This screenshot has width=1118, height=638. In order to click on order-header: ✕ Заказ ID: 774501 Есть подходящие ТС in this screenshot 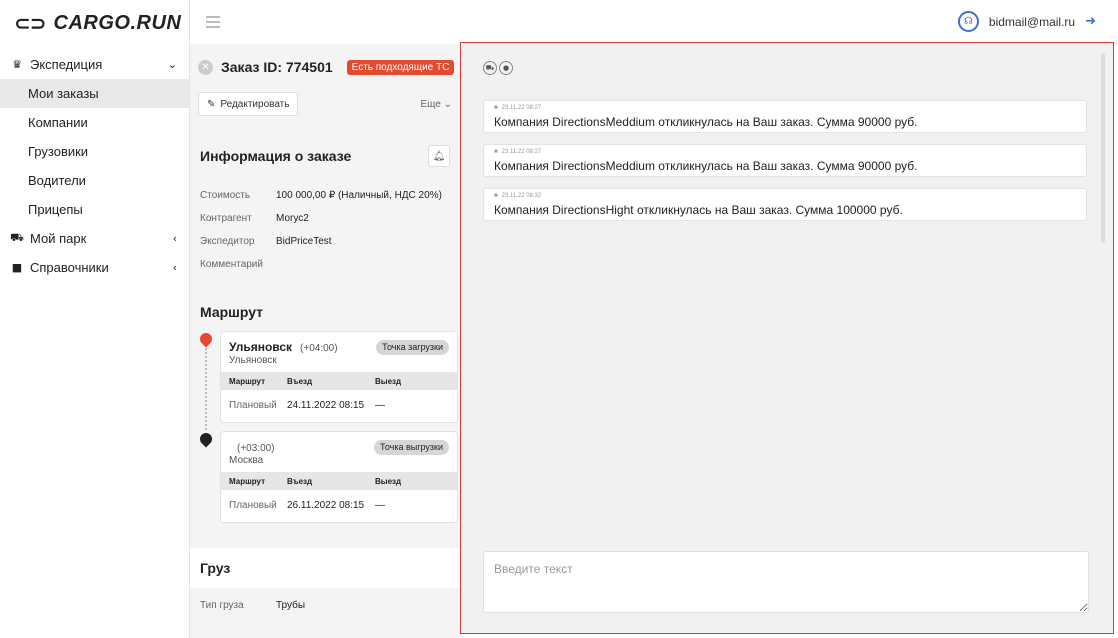, I will do `click(325, 67)`.